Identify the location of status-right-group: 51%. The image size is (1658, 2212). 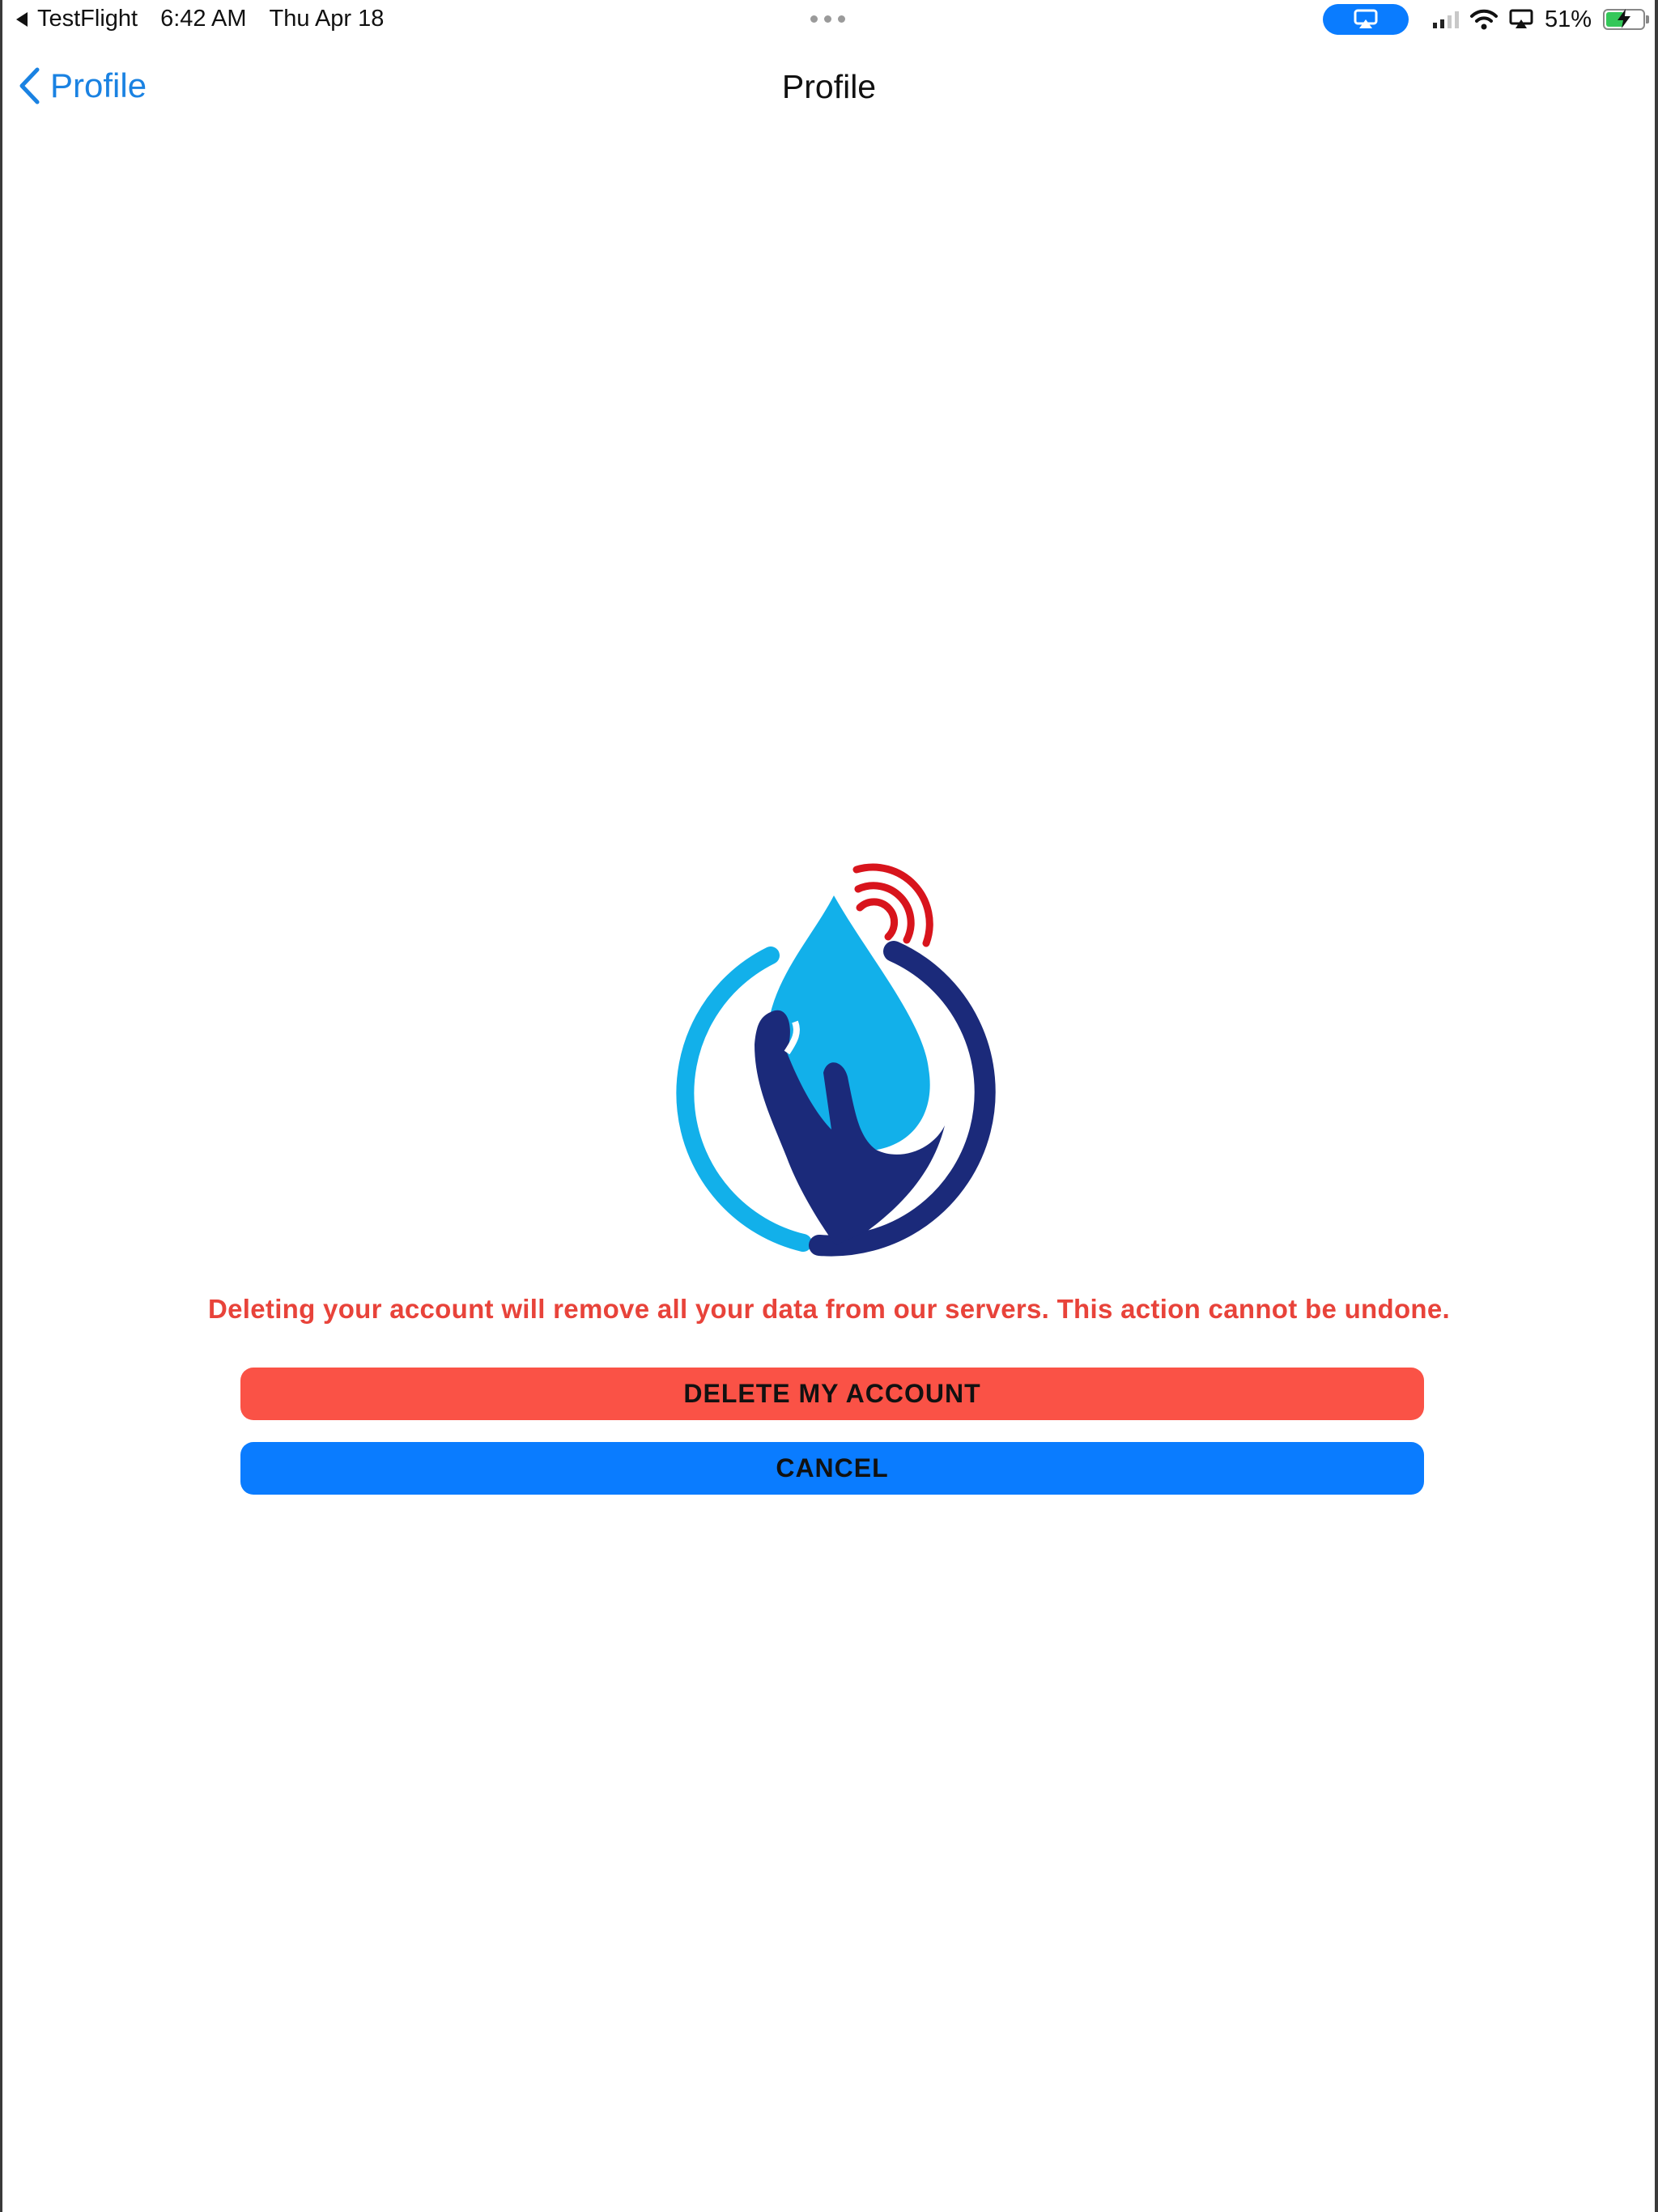
(1485, 19).